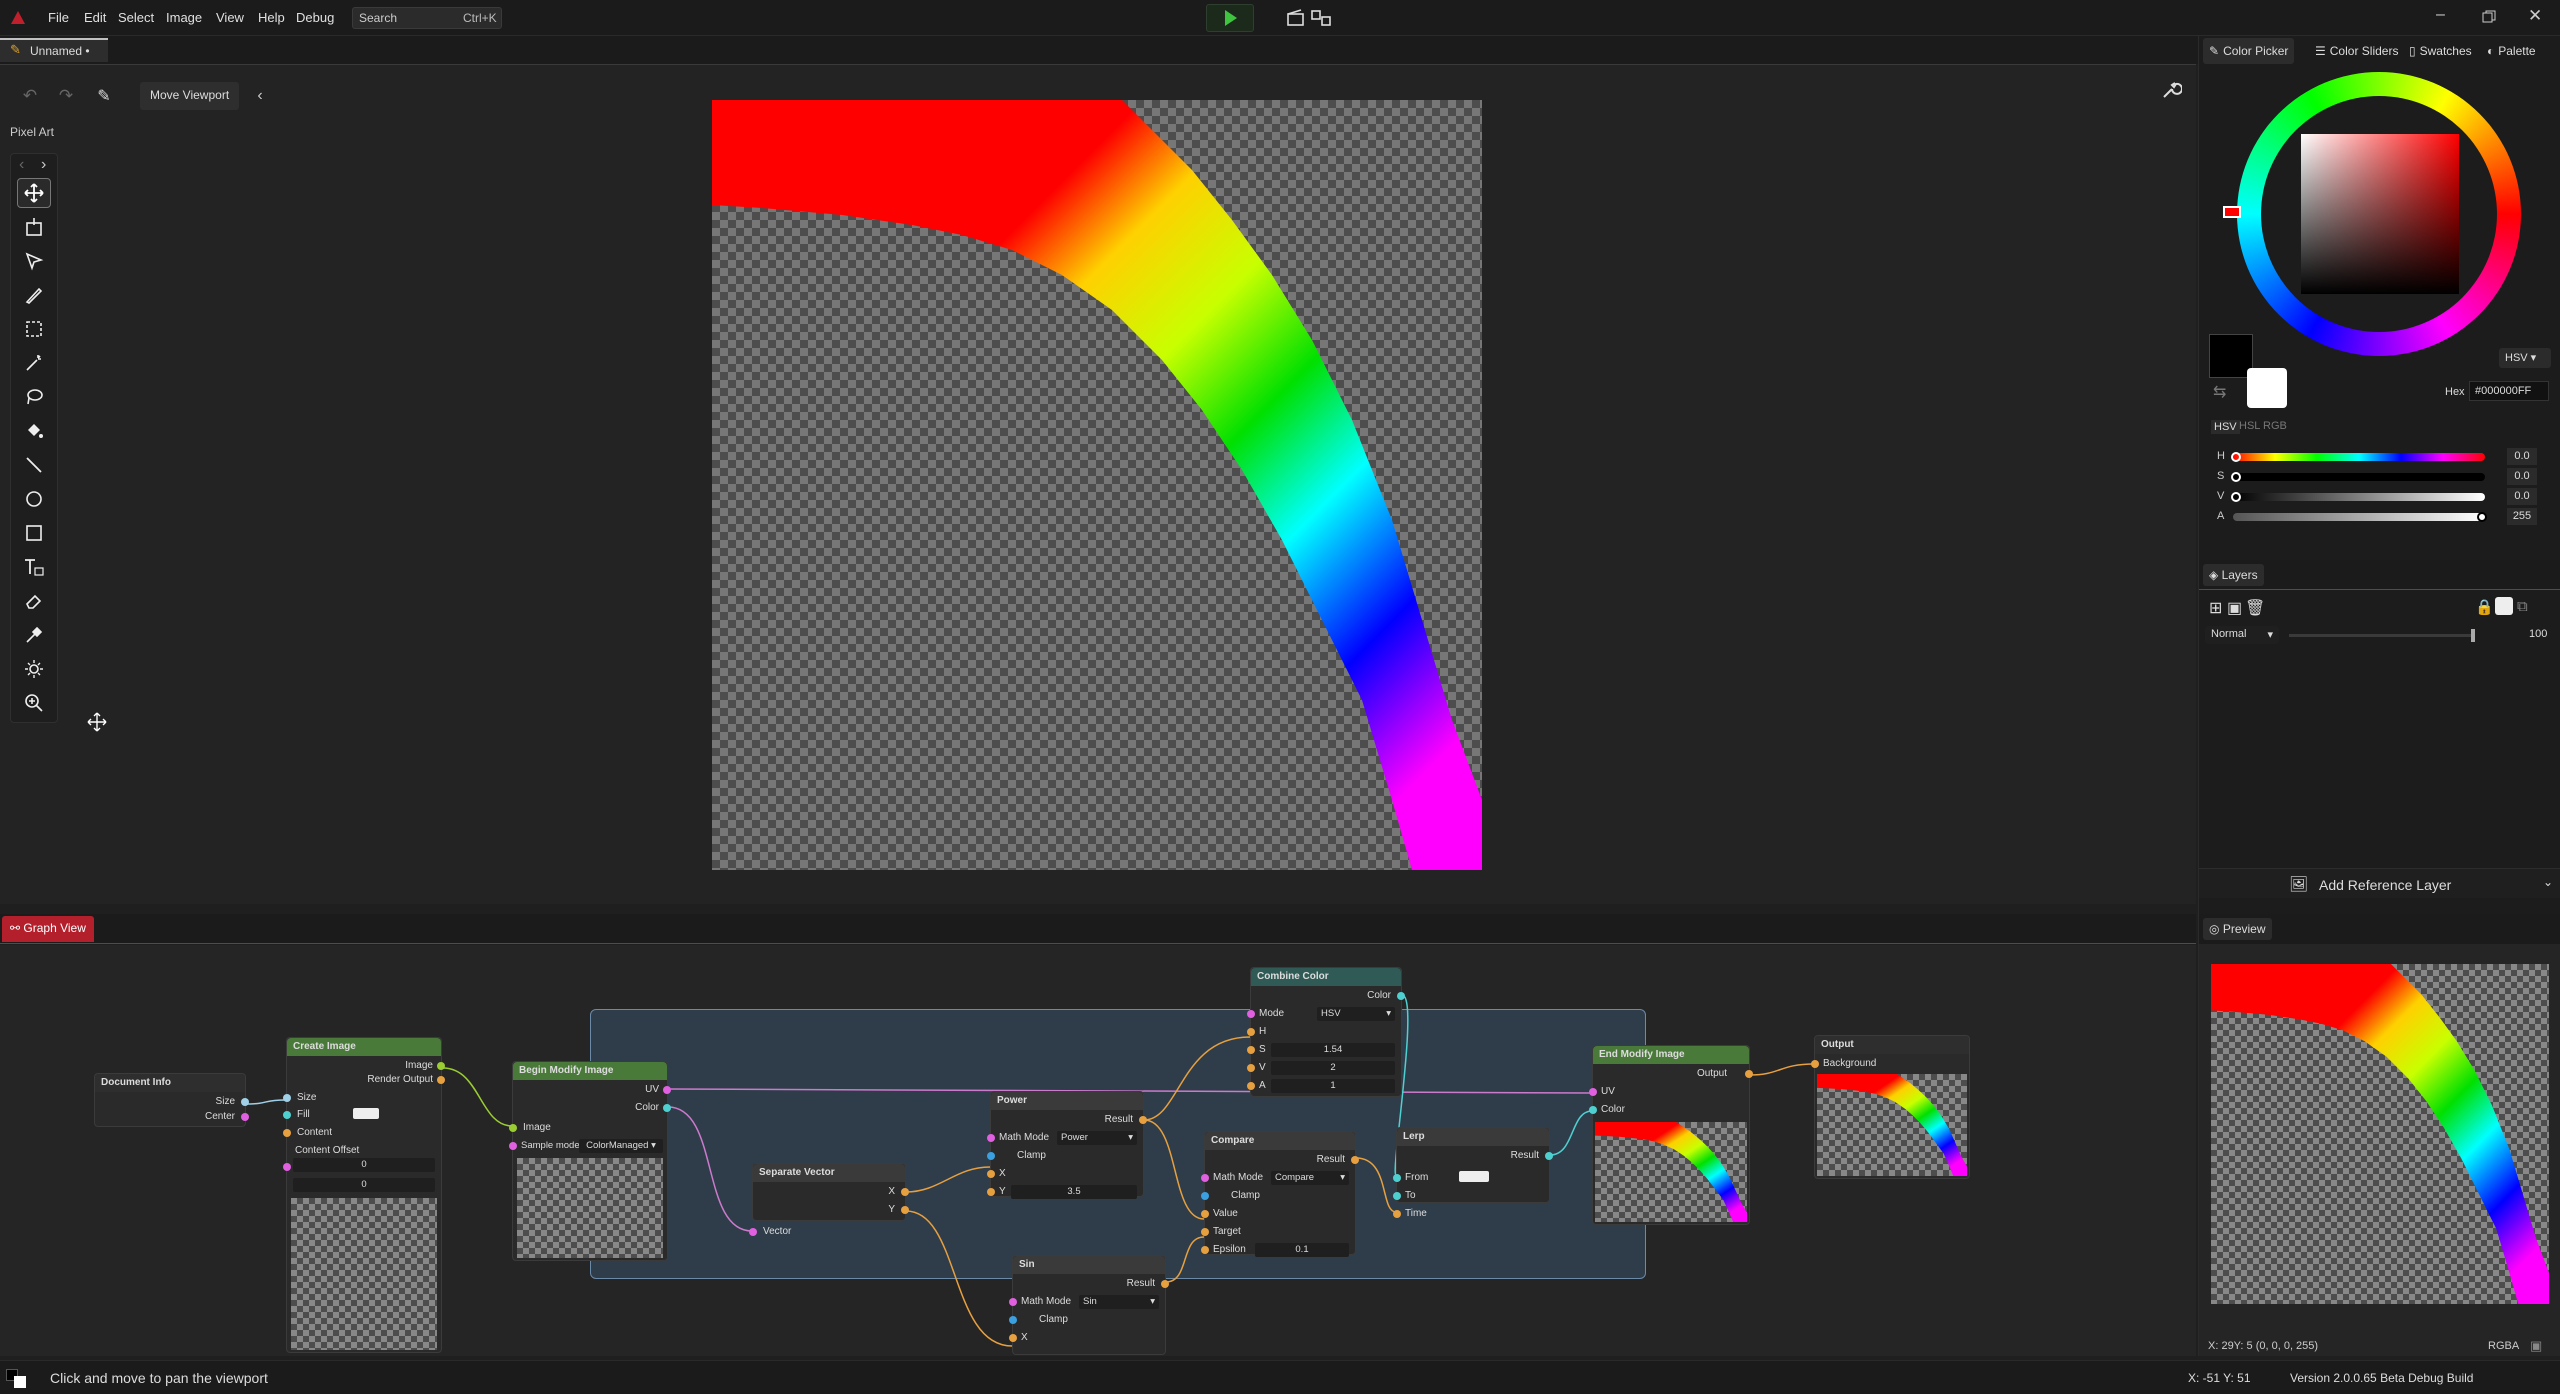 This screenshot has width=2560, height=1394. What do you see at coordinates (136, 17) in the screenshot?
I see `menu-select: Select` at bounding box center [136, 17].